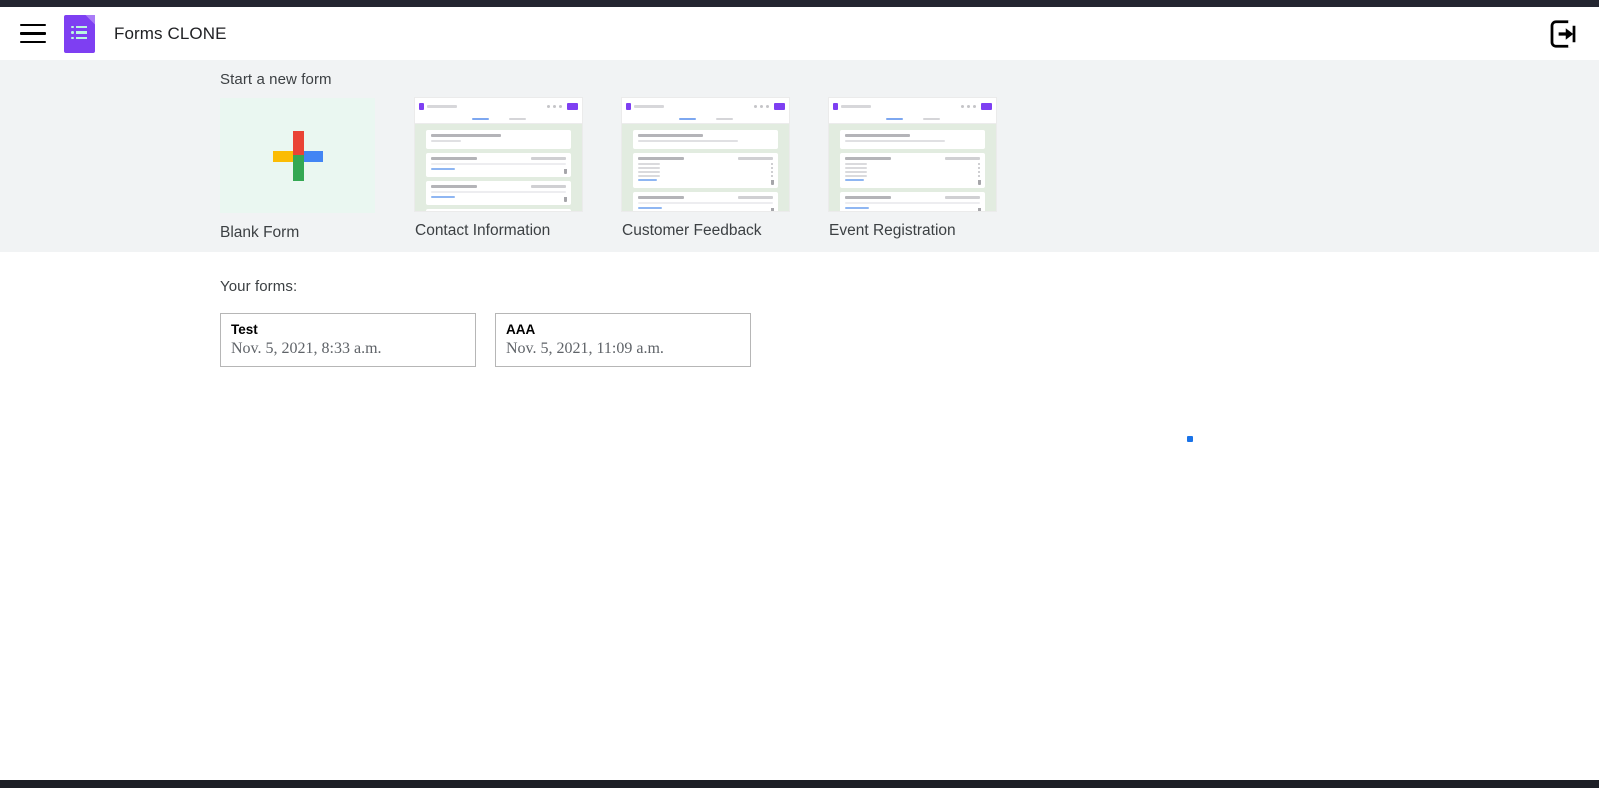 Image resolution: width=1599 pixels, height=788 pixels. Describe the element at coordinates (705, 119) in the screenshot. I see `mini-tabs` at that location.